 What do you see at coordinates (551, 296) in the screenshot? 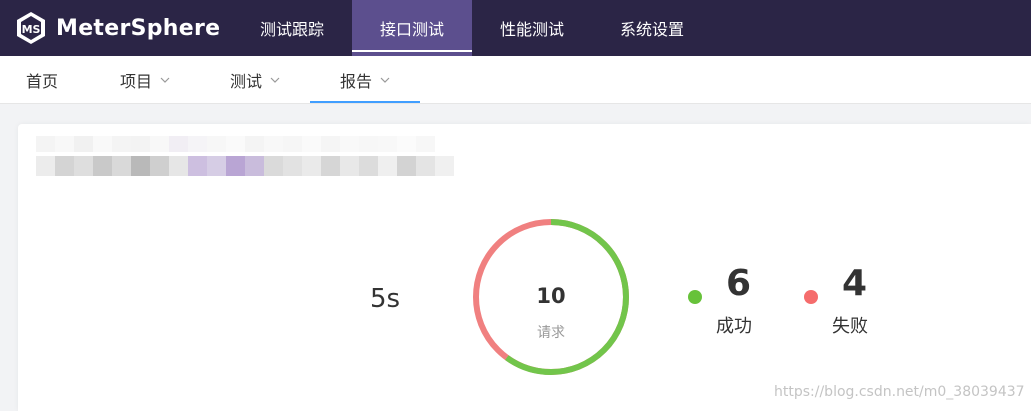
I see `request-count: 10` at bounding box center [551, 296].